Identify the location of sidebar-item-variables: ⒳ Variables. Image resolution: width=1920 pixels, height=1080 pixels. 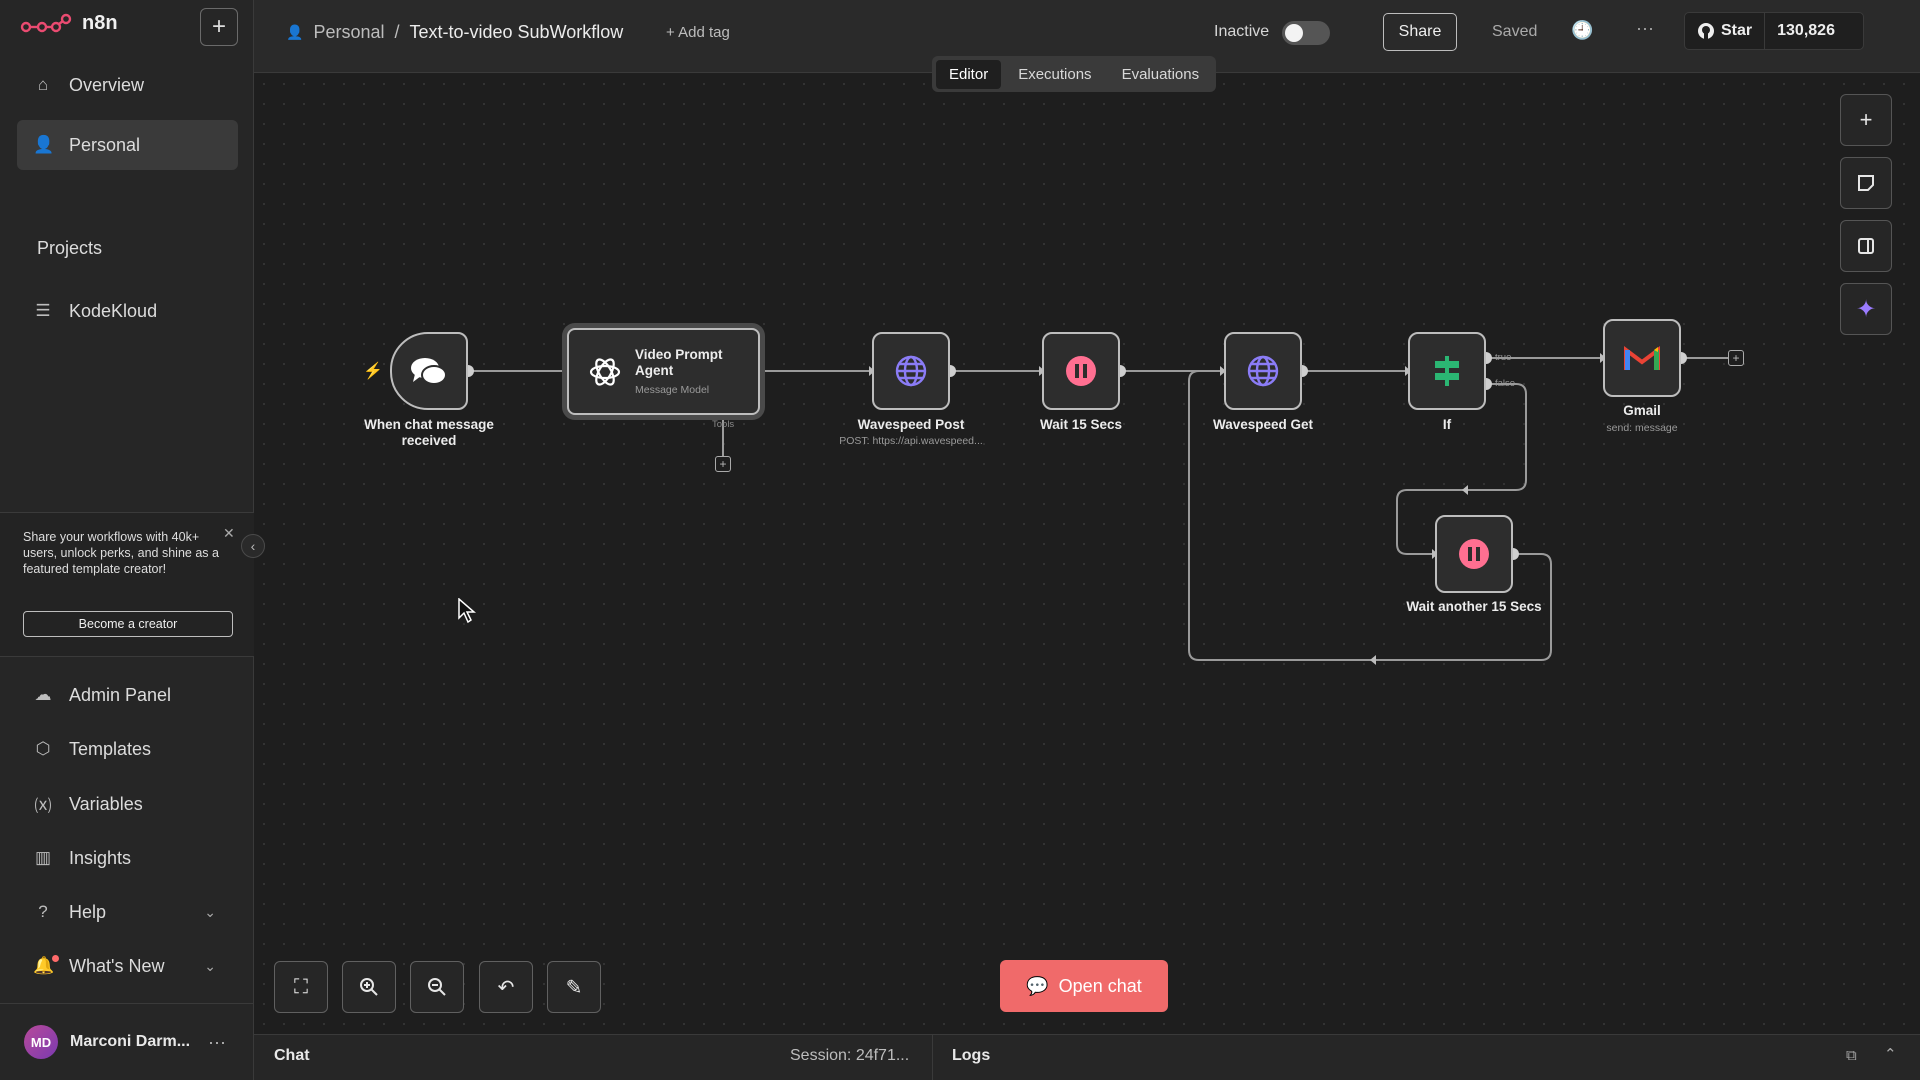
(127, 804).